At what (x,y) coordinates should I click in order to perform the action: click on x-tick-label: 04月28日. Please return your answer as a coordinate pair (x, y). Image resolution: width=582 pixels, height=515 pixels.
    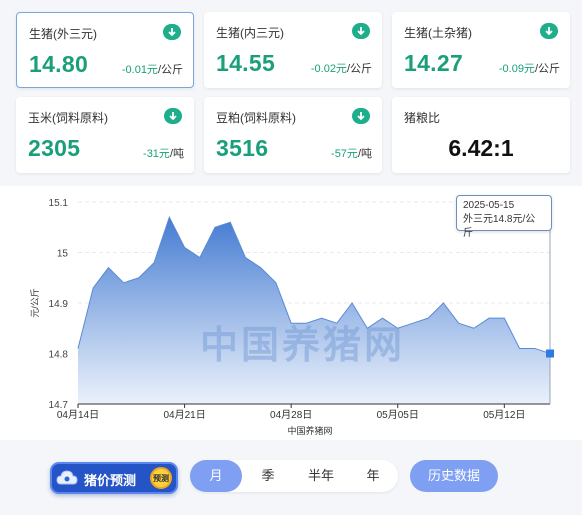
    Looking at the image, I should click on (291, 415).